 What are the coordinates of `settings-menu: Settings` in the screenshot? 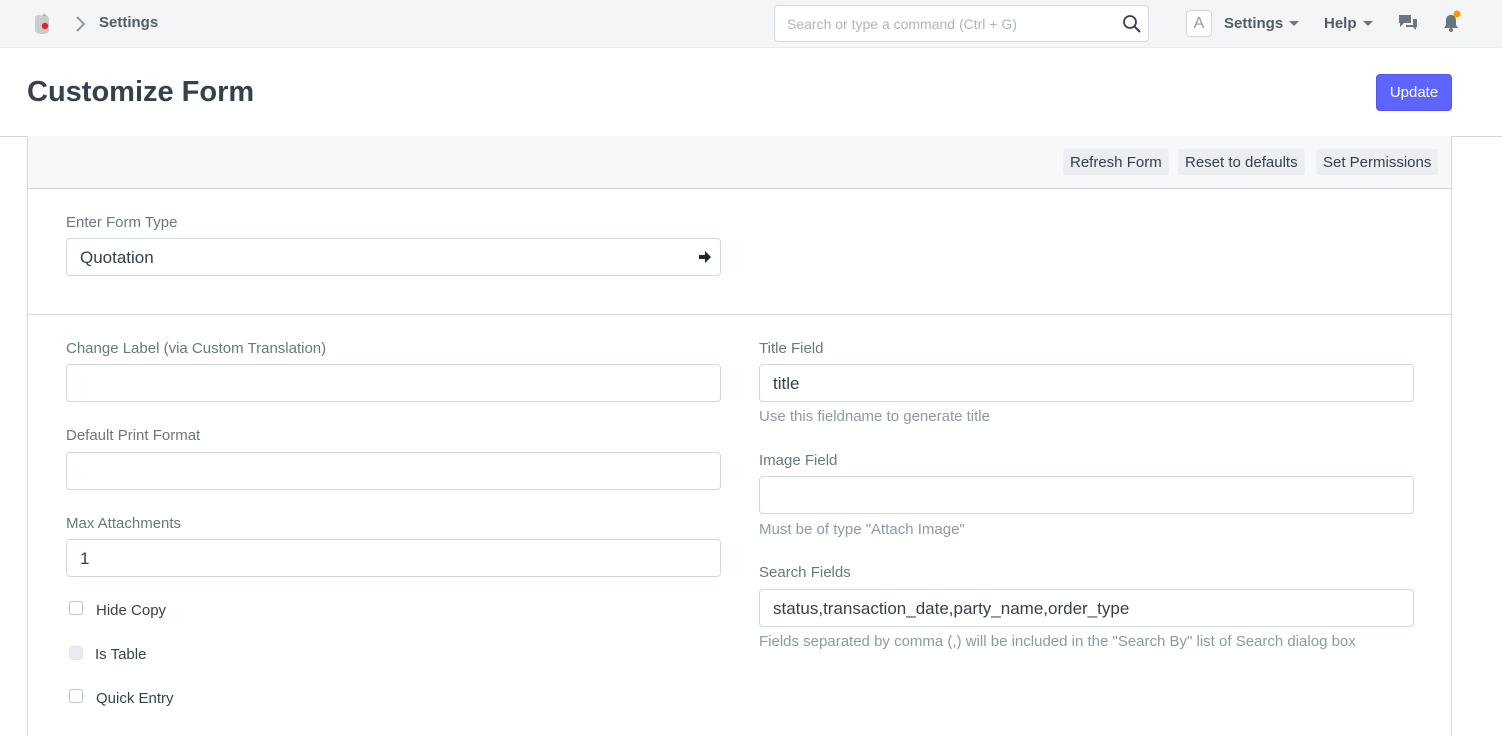 It's located at (1262, 23).